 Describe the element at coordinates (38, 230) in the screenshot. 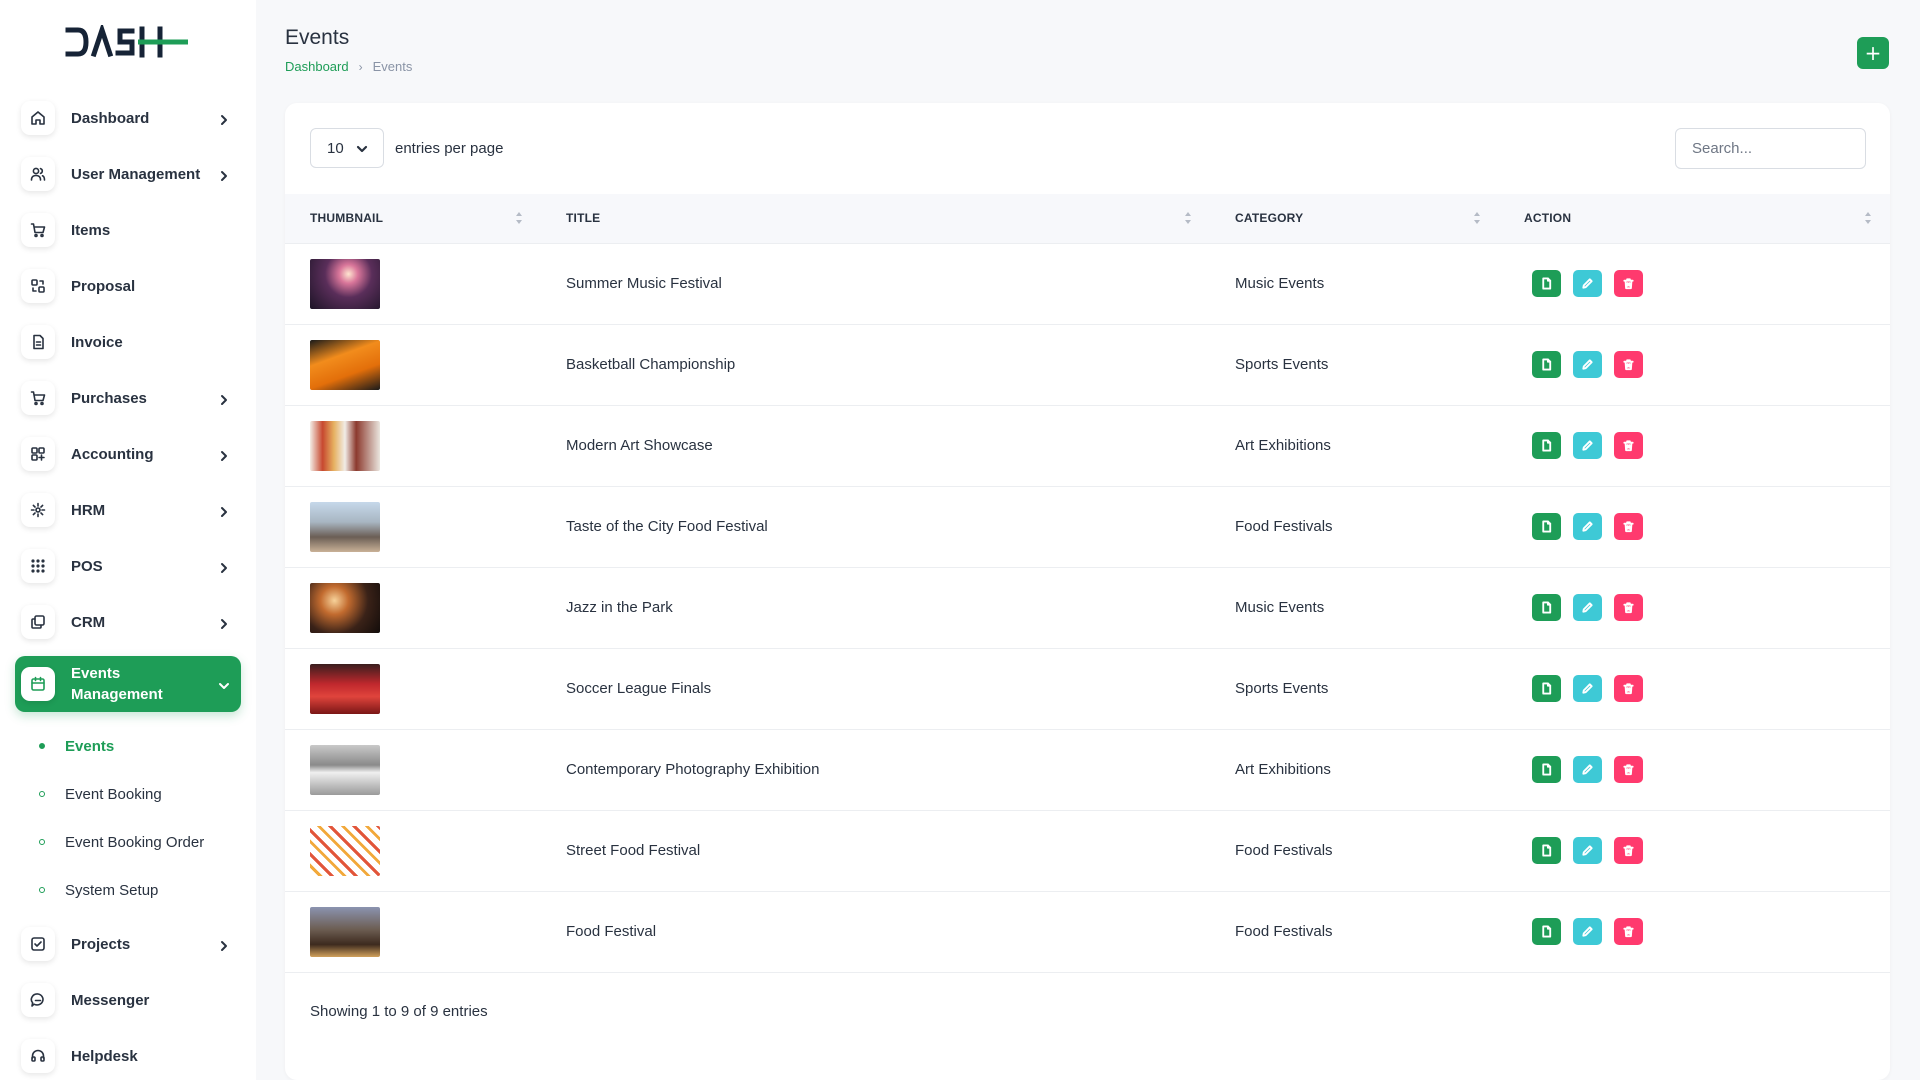

I see `cart-icon` at that location.